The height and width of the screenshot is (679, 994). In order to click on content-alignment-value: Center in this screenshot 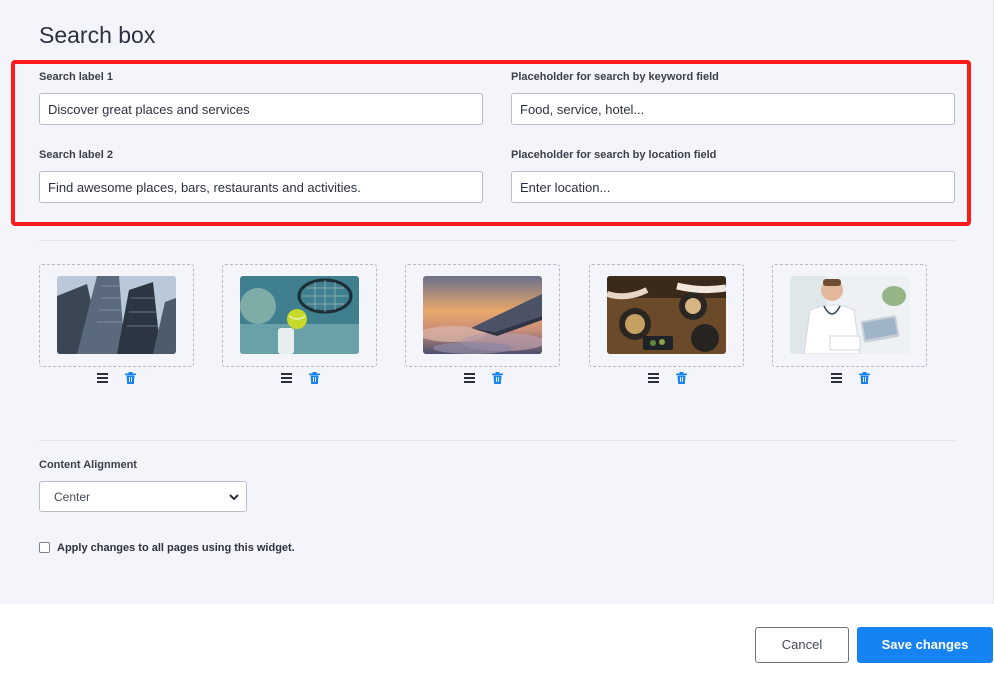, I will do `click(72, 497)`.